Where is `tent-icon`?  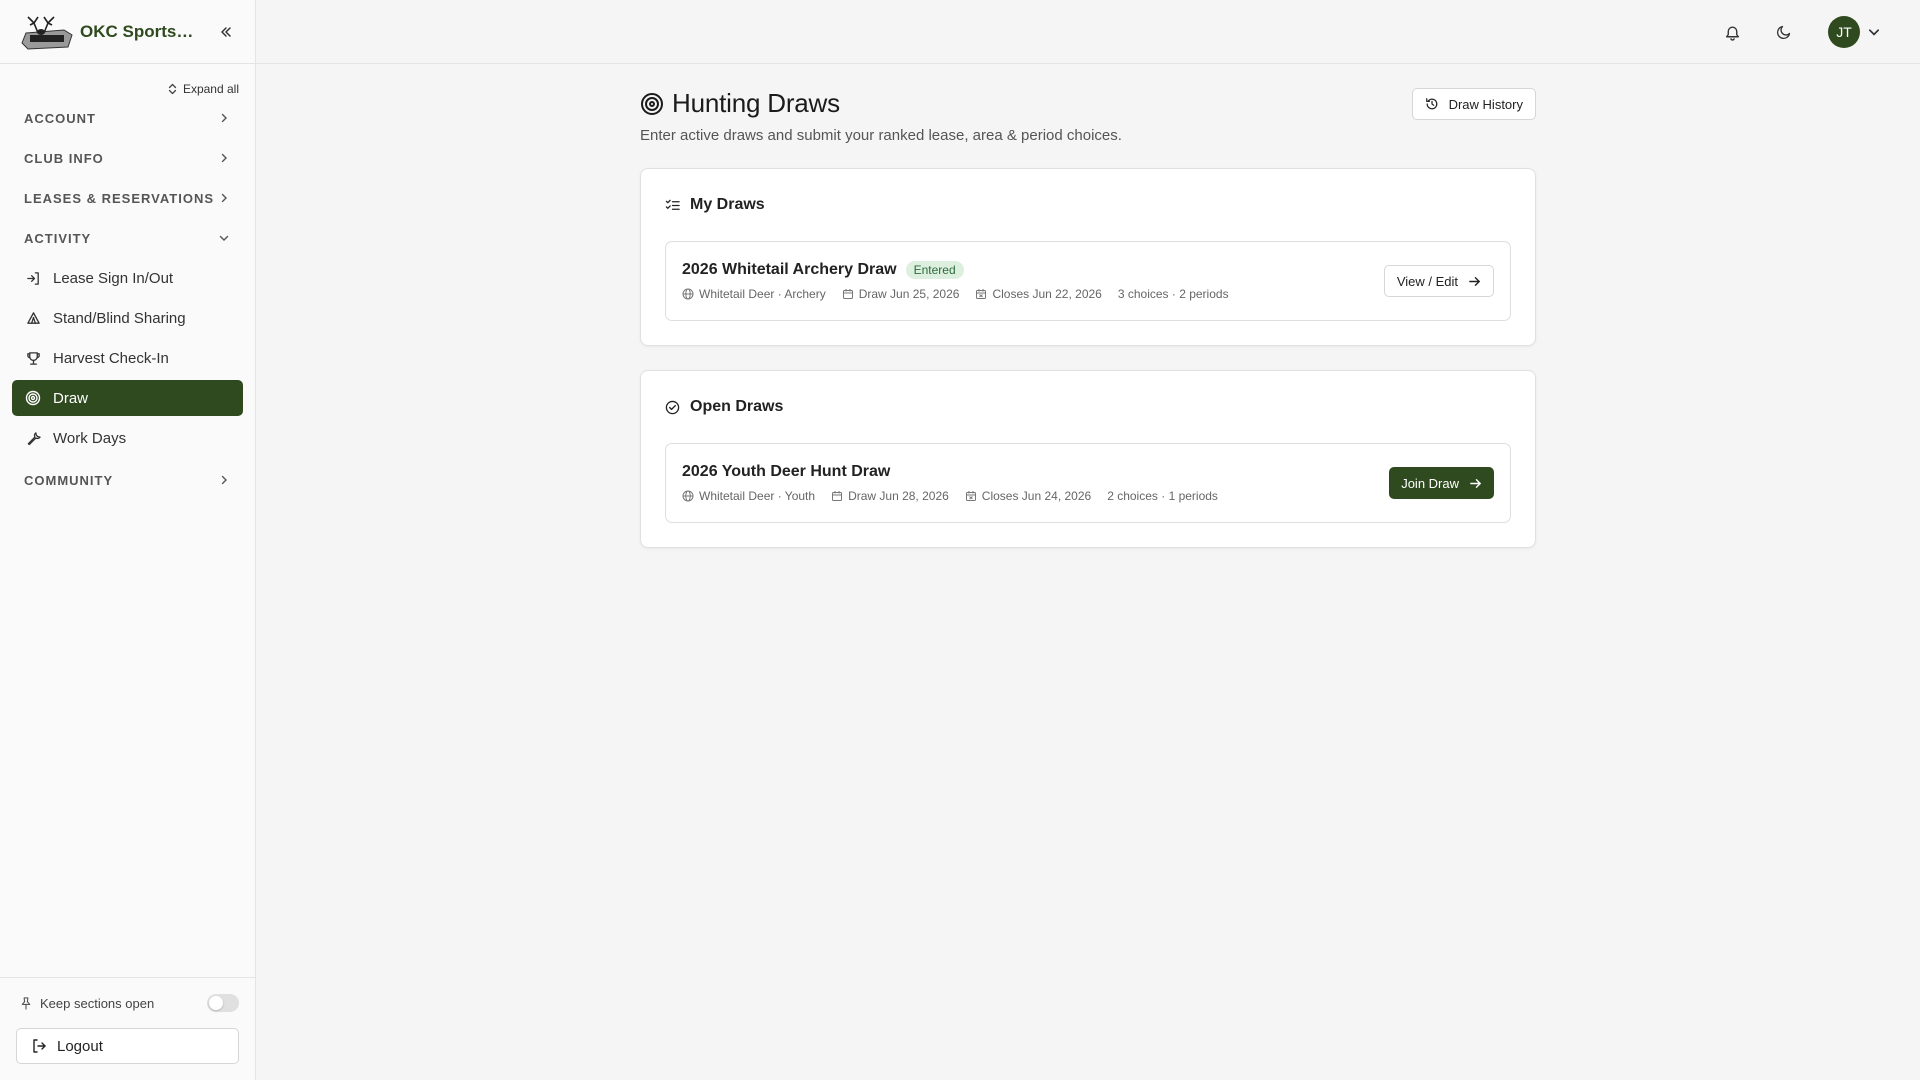 tent-icon is located at coordinates (33, 318).